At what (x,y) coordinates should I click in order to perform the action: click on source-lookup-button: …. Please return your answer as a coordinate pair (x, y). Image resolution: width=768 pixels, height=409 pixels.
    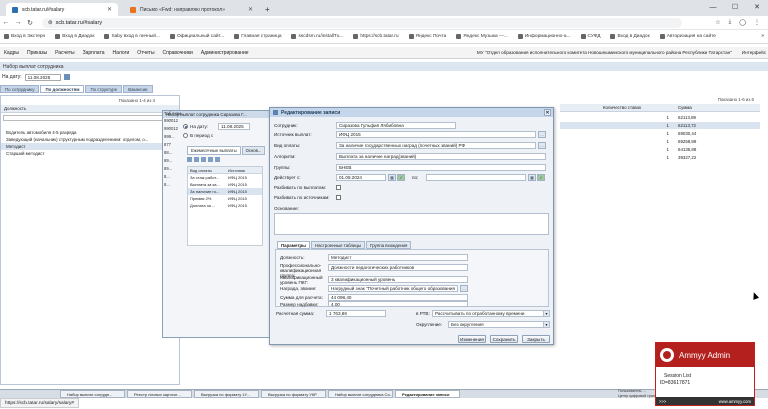
    Looking at the image, I should click on (542, 134).